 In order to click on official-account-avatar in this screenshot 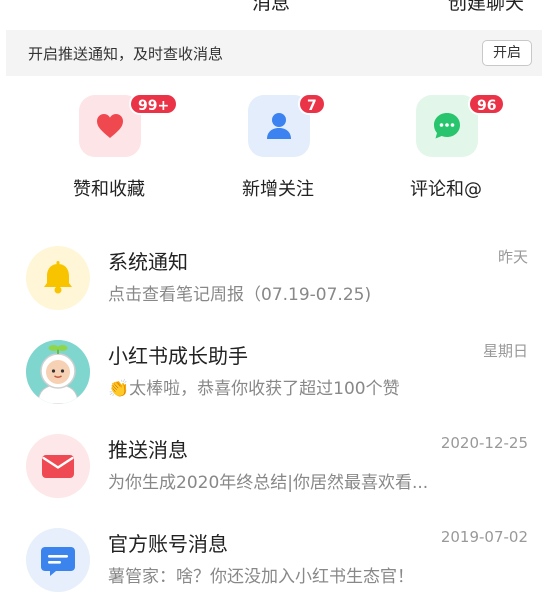, I will do `click(58, 560)`.